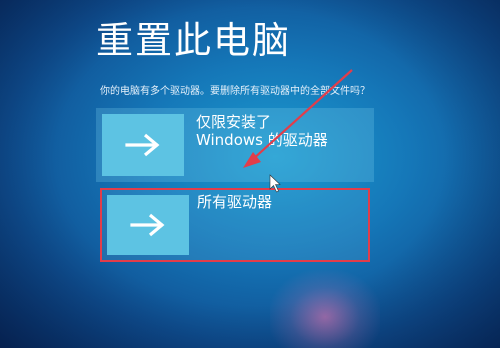  Describe the element at coordinates (325, 309) in the screenshot. I see `screen-glare` at that location.